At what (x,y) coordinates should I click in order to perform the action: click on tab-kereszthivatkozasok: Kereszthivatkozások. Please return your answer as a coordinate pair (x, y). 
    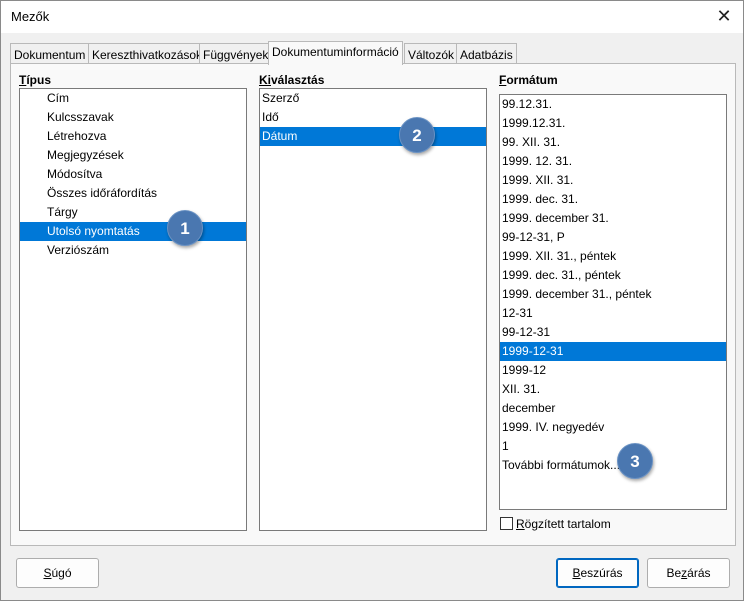
    Looking at the image, I should click on (147, 53).